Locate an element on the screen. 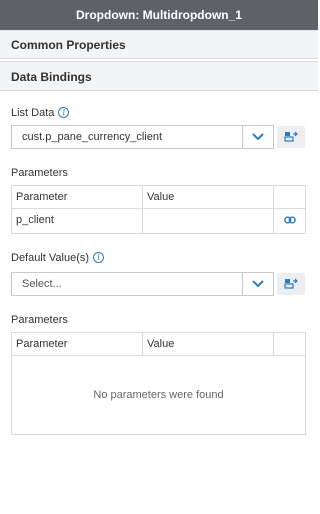 This screenshot has height=514, width=320. parameter-cell: p_client is located at coordinates (77, 221).